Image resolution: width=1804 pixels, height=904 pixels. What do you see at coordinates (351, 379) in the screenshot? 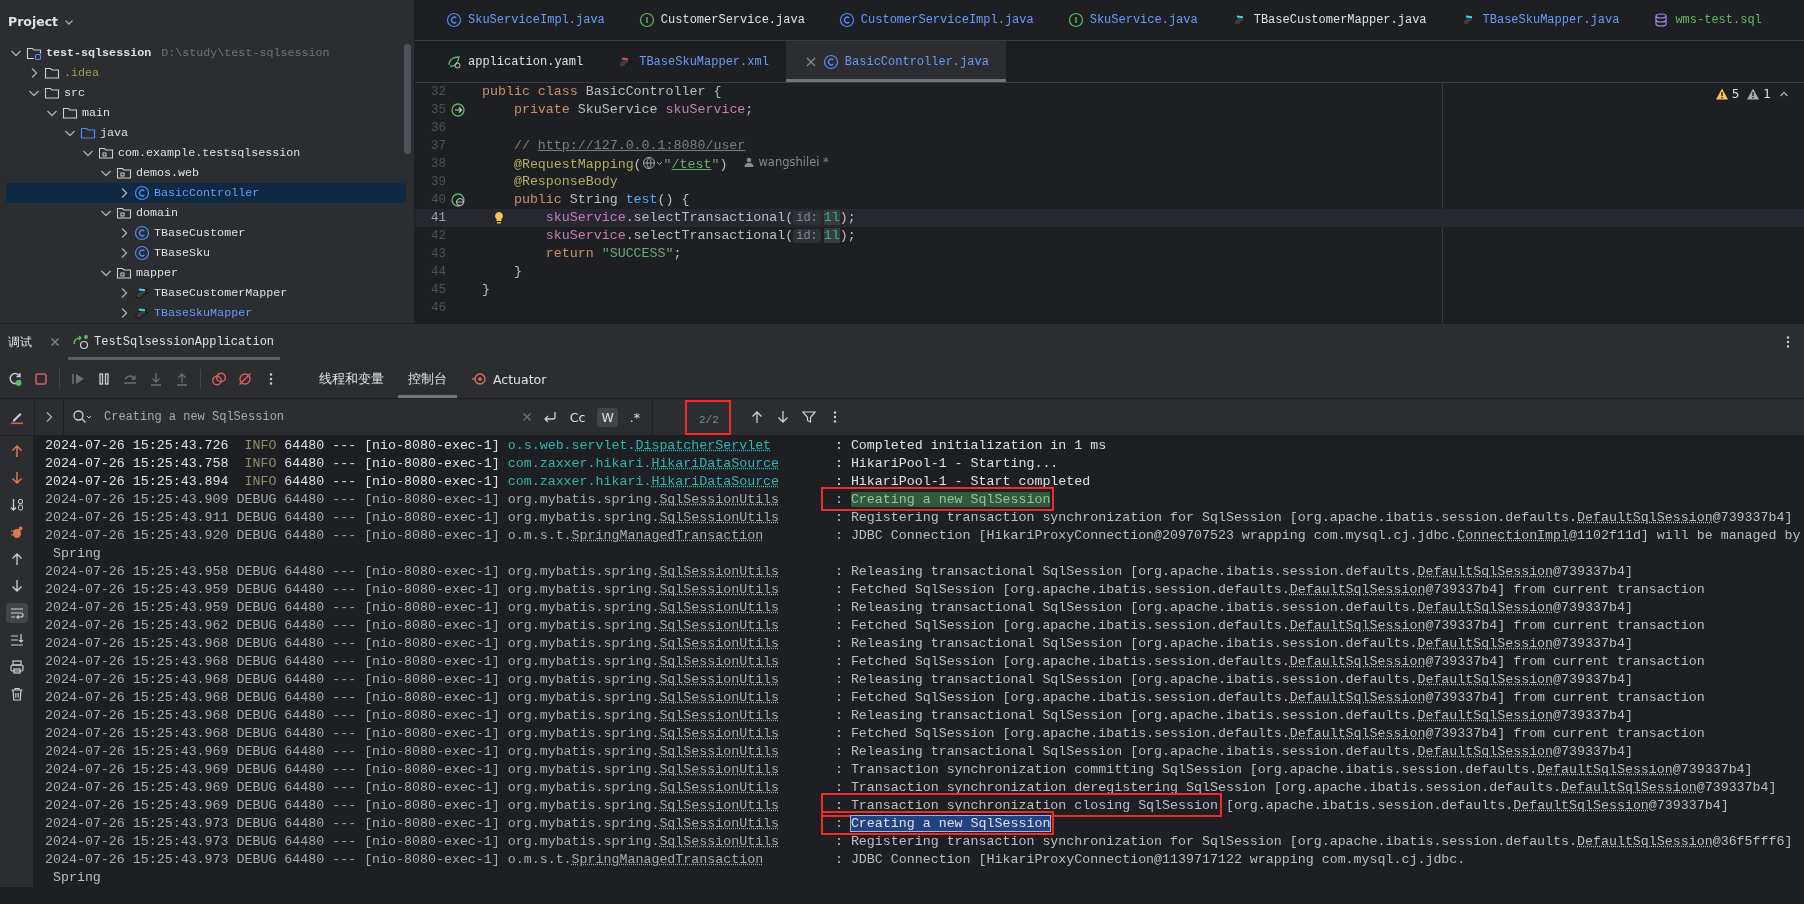
I see `view-tab: 线程和变量` at bounding box center [351, 379].